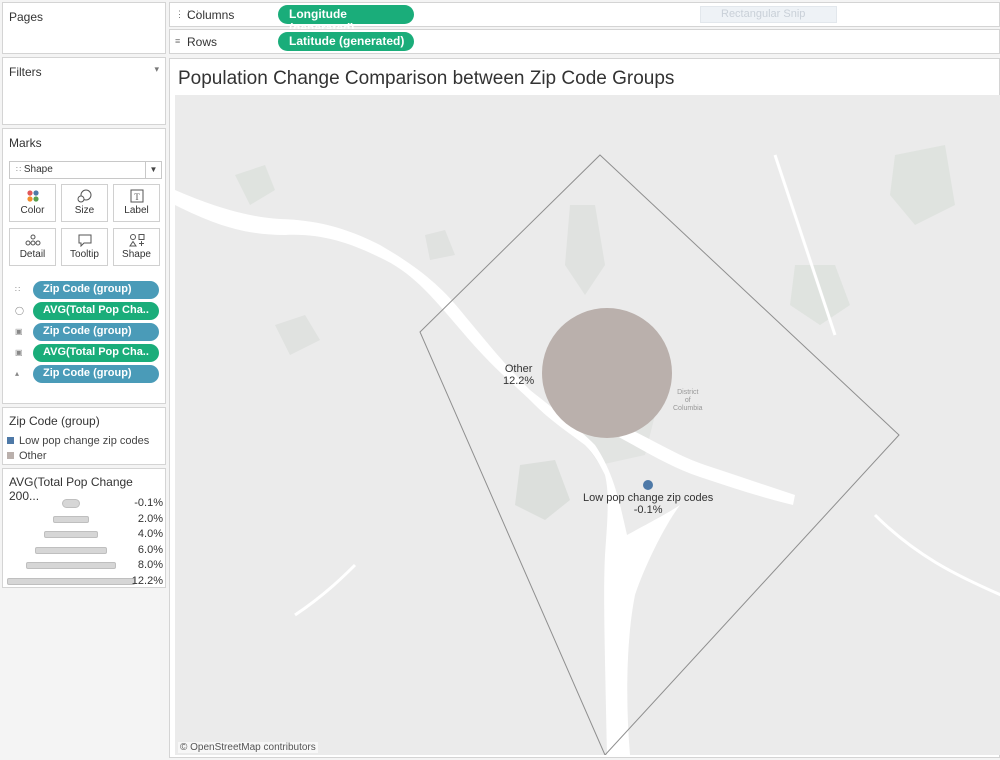 This screenshot has height=760, width=1000. Describe the element at coordinates (17, 373) in the screenshot. I see `shape-icon: ▴` at that location.